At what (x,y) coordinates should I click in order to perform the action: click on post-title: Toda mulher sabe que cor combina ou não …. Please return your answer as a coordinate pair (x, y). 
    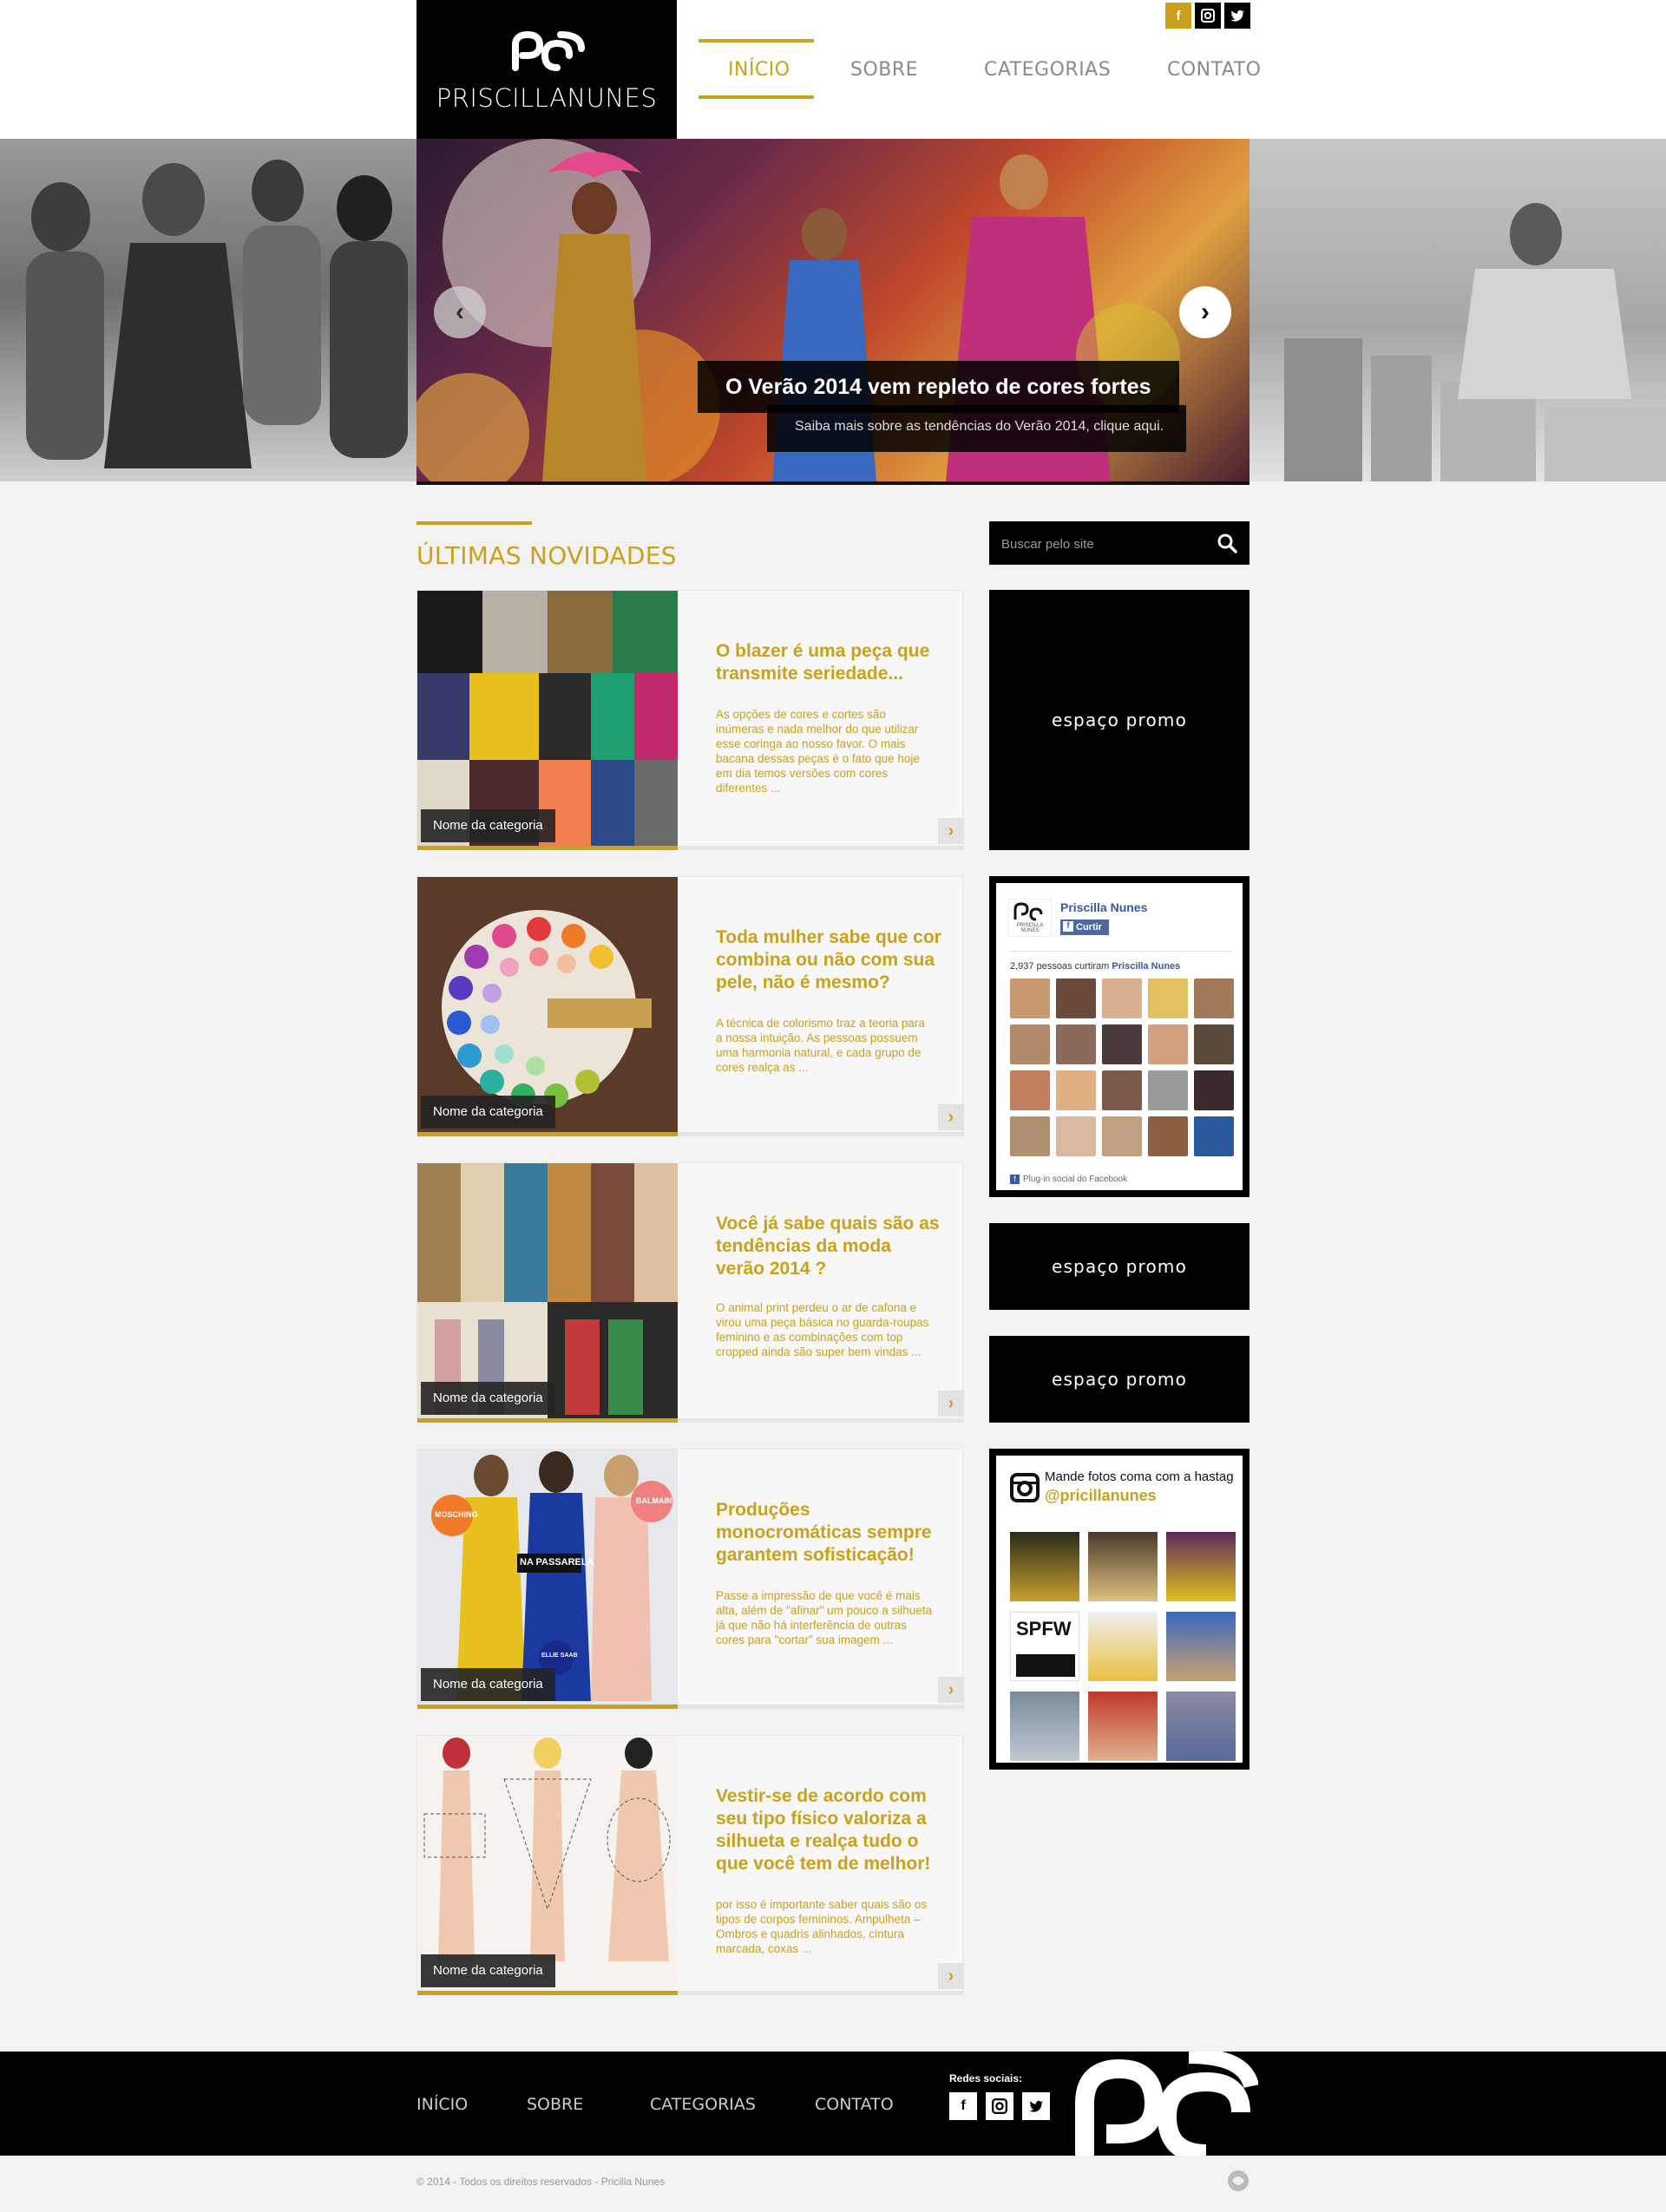
    Looking at the image, I should click on (828, 960).